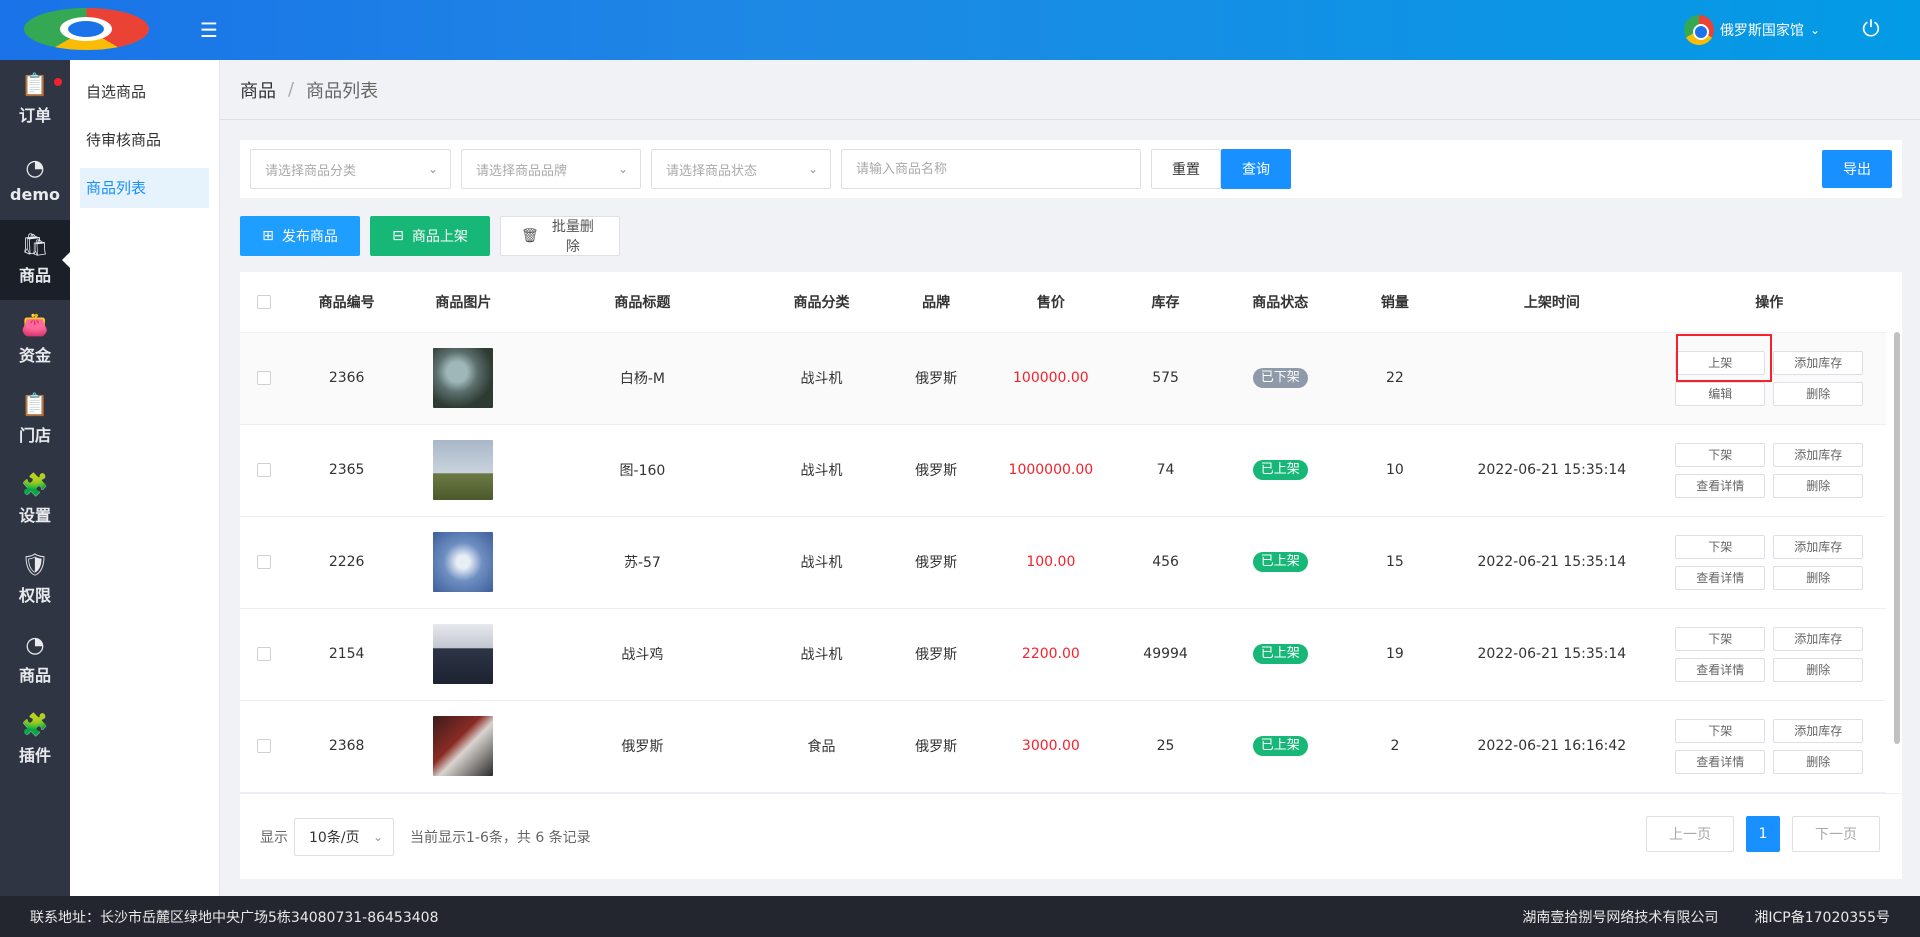  I want to click on cell-price: 100.00, so click(1051, 562).